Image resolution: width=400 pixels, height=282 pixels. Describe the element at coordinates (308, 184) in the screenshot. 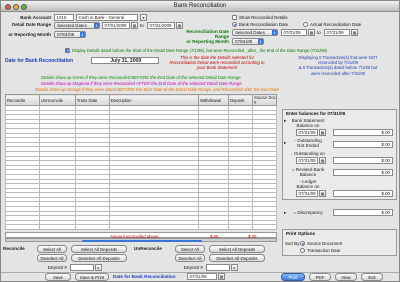

I see `ledger-balance-label: - Ledger Balance on` at that location.